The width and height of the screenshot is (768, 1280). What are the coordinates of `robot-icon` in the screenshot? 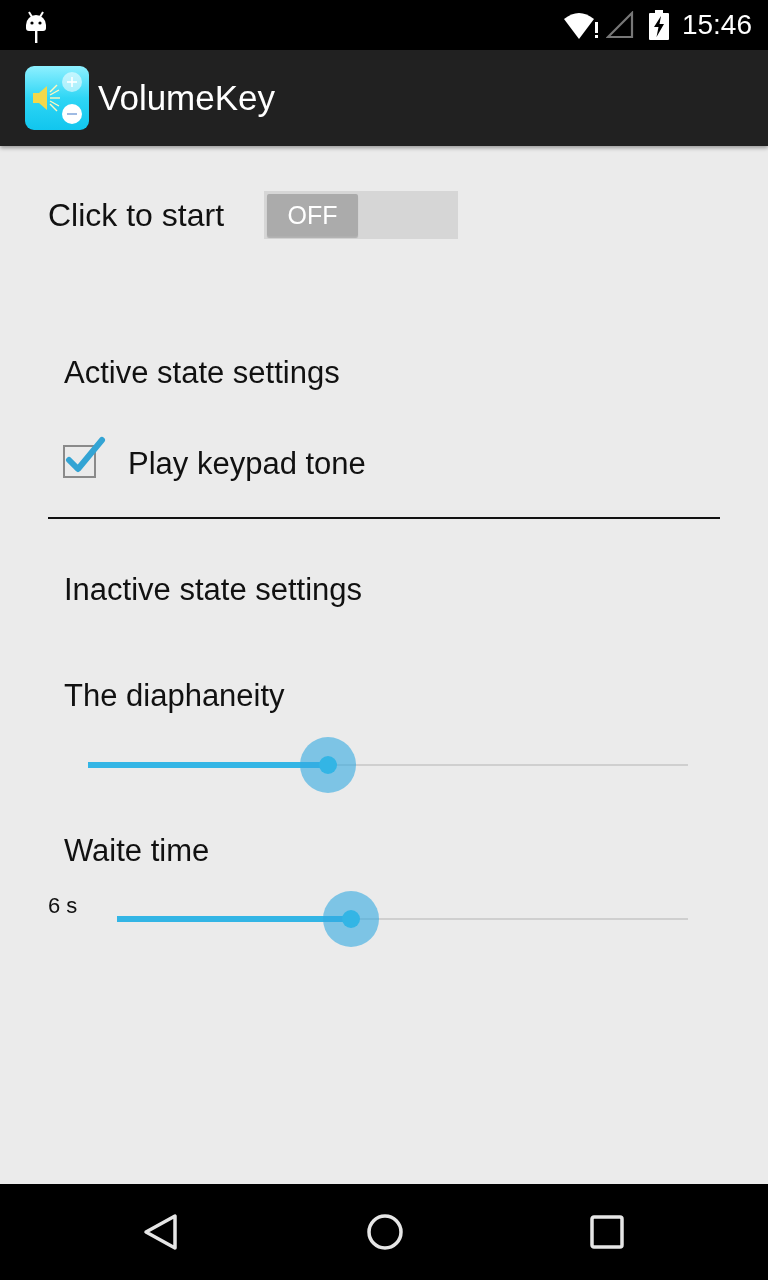 It's located at (36, 27).